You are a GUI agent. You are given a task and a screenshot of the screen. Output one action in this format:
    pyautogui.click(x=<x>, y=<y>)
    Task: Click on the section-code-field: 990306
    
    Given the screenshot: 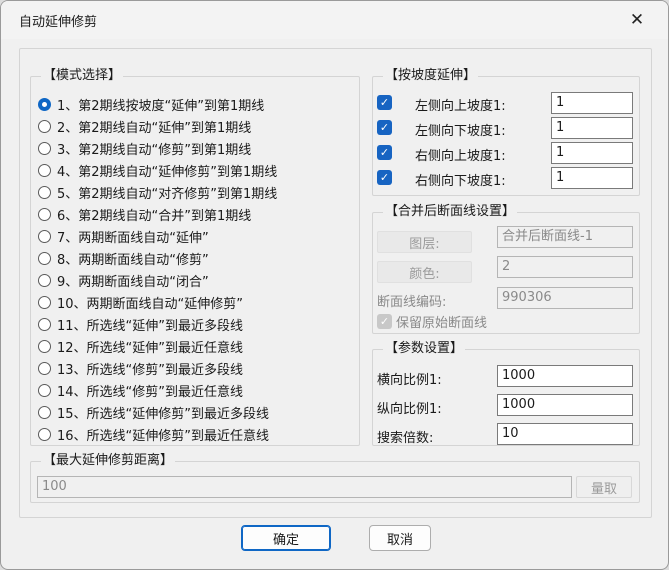 What is the action you would take?
    pyautogui.click(x=565, y=298)
    